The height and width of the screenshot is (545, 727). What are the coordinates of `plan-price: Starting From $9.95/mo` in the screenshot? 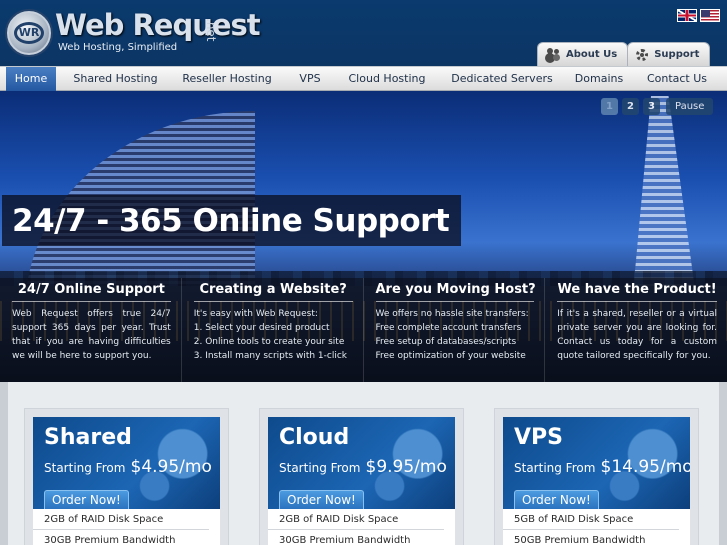 It's located at (363, 467).